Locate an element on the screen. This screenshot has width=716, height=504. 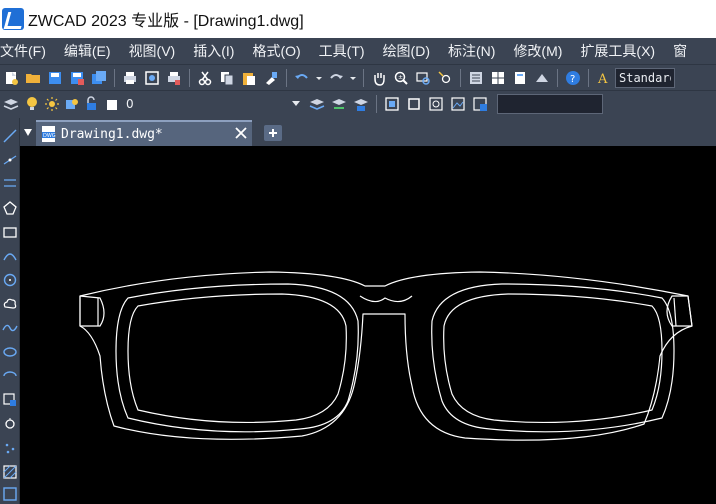
insert-block-tool-icon is located at coordinates (10, 400).